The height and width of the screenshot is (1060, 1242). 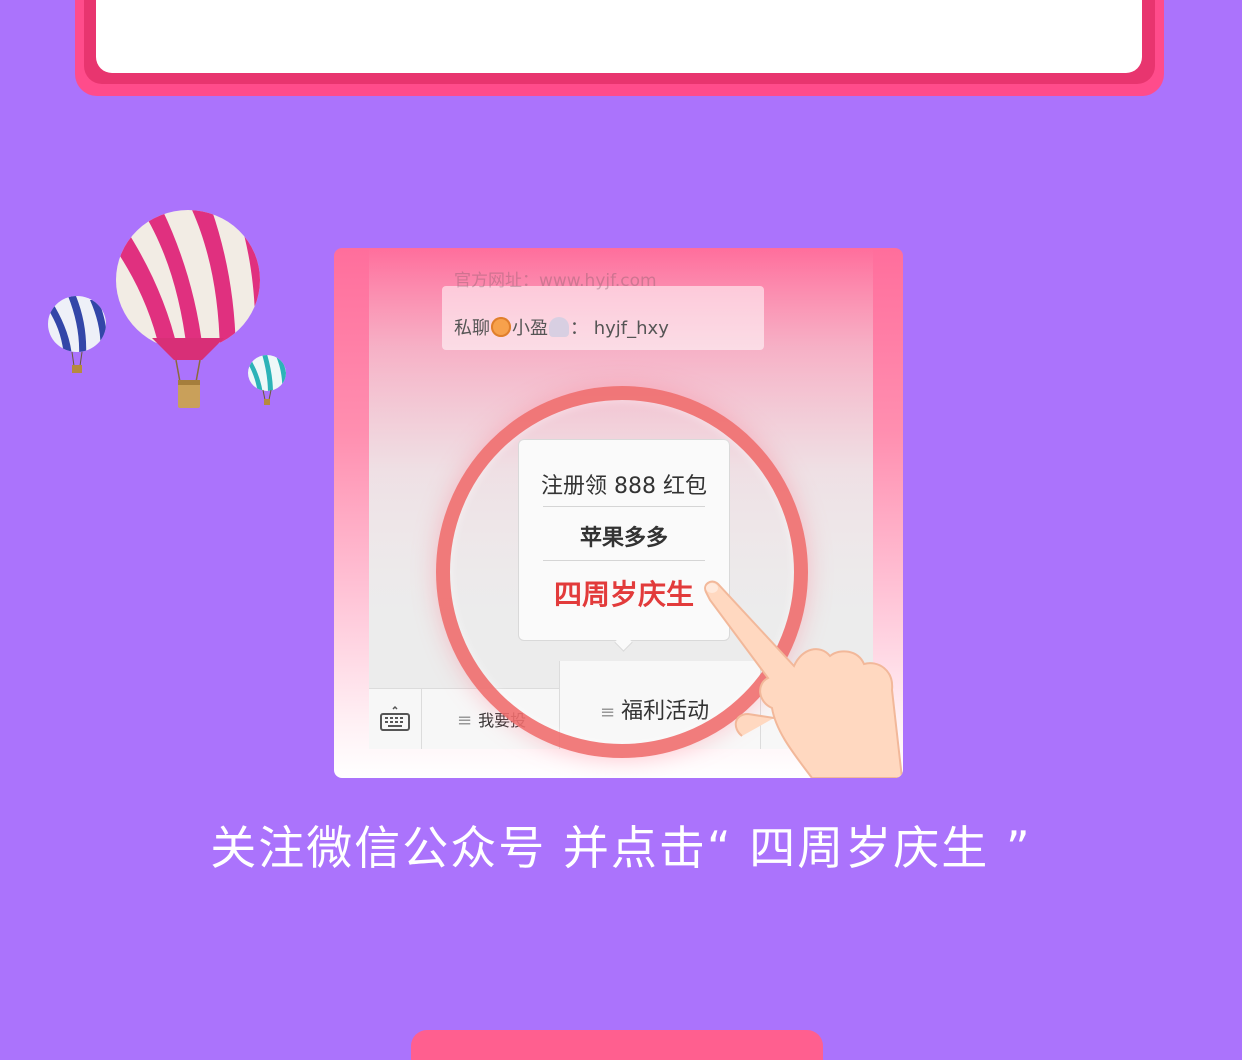 I want to click on ghost-emoji-icon, so click(x=559, y=327).